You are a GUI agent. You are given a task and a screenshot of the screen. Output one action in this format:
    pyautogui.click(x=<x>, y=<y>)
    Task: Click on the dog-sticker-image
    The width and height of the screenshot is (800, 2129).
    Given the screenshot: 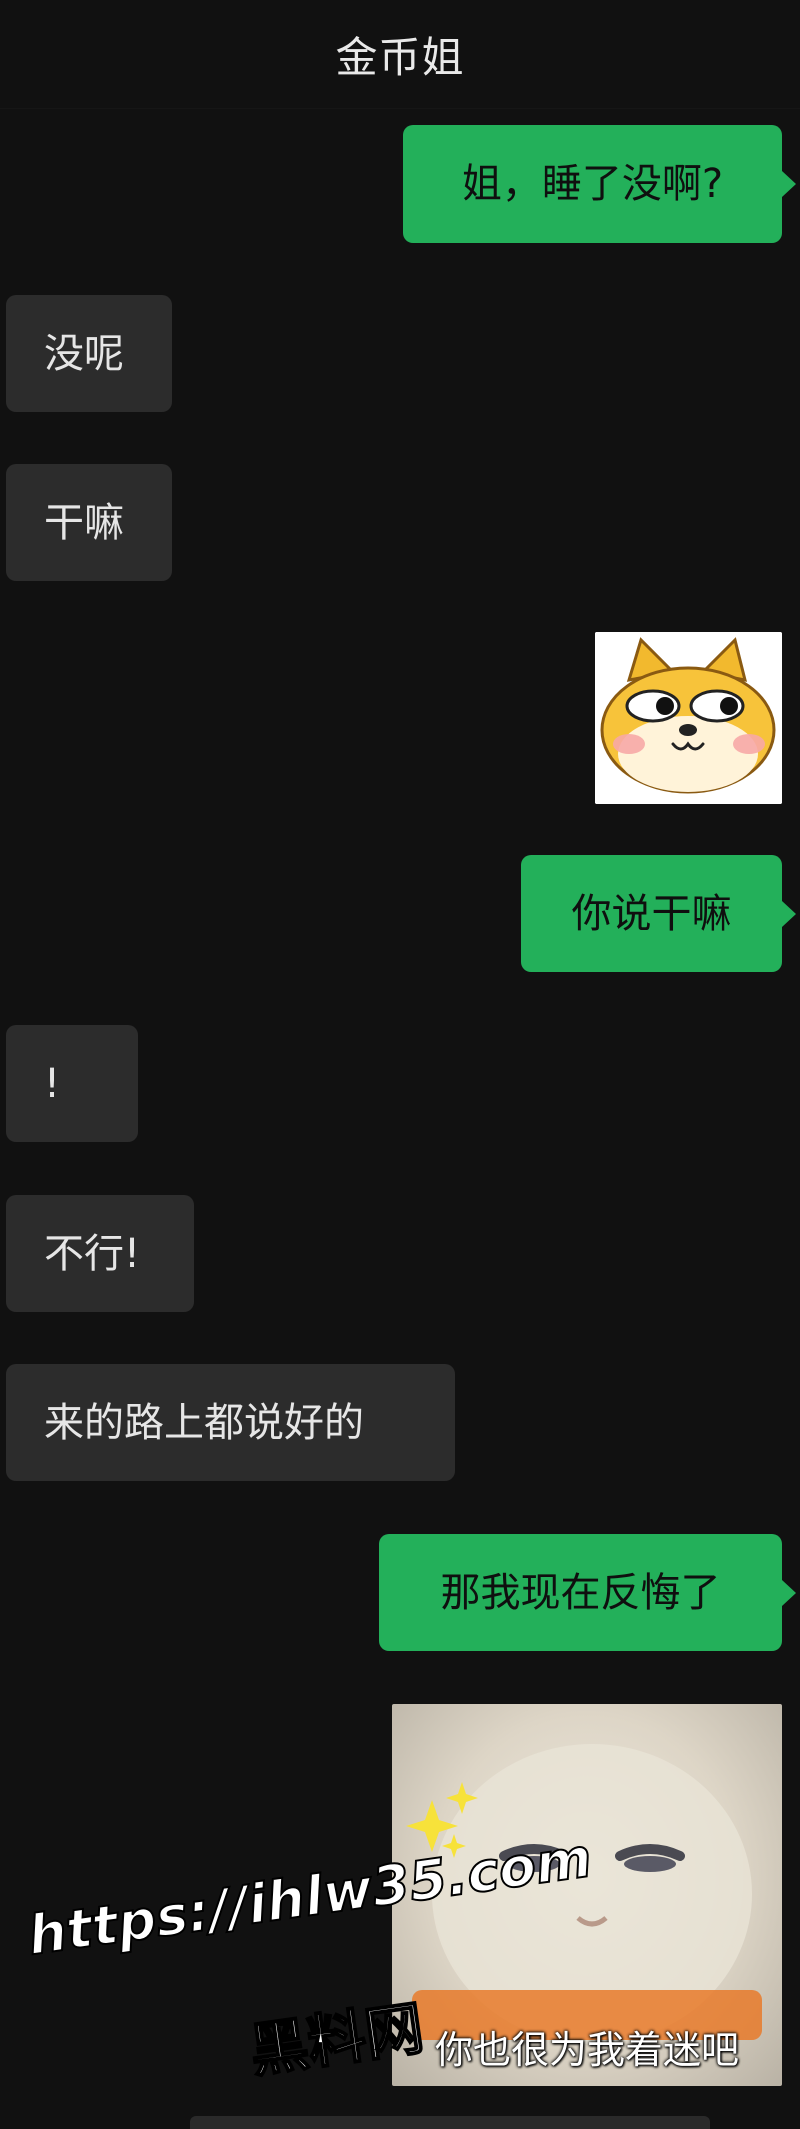 What is the action you would take?
    pyautogui.click(x=688, y=718)
    